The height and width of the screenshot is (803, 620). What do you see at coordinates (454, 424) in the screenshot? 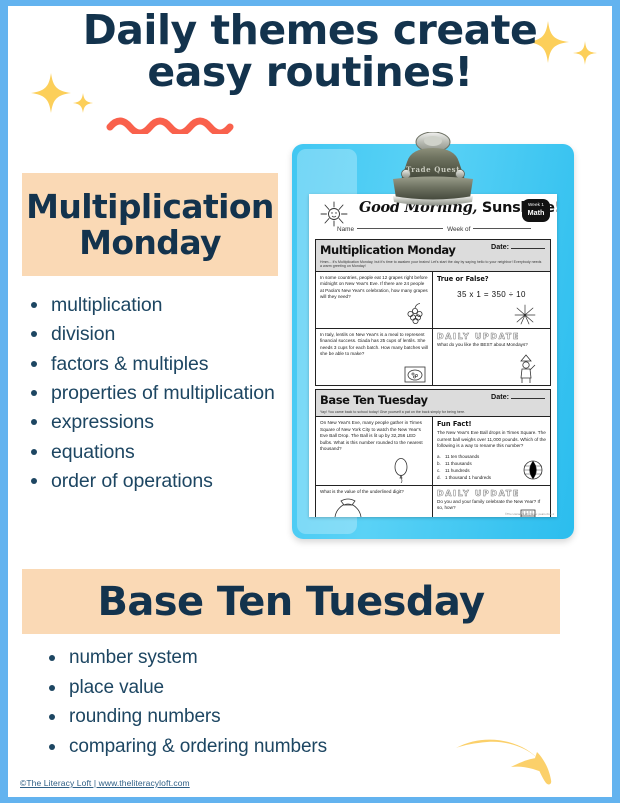
I see `fun-fact-heading: Fun Fact!` at bounding box center [454, 424].